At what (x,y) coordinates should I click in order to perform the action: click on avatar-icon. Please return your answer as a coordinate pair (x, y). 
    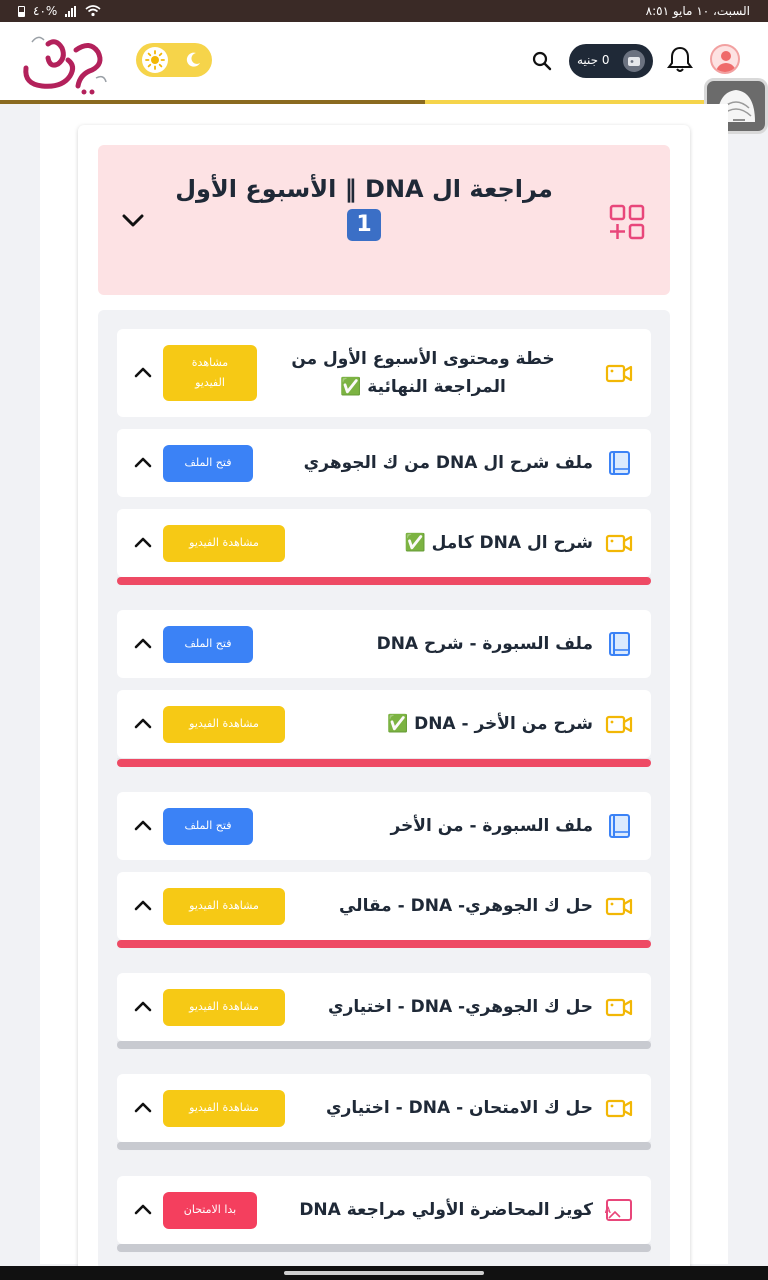
    Looking at the image, I should click on (725, 59).